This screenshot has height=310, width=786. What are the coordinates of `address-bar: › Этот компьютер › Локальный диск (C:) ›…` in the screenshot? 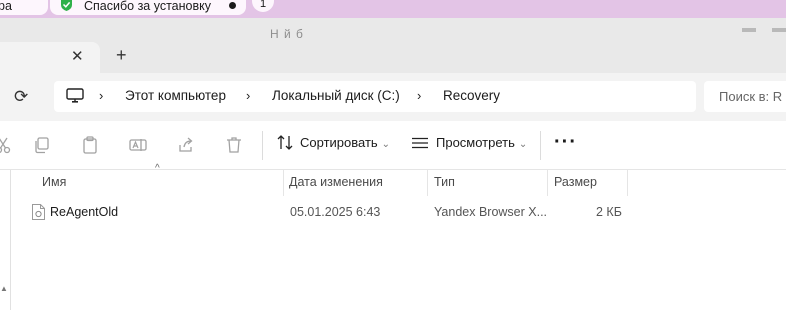 It's located at (375, 96).